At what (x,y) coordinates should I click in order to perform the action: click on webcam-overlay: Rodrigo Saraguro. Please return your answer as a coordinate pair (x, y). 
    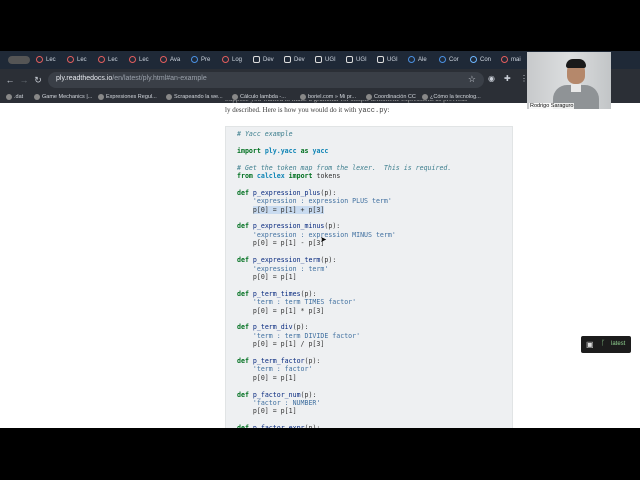
    Looking at the image, I should click on (569, 80).